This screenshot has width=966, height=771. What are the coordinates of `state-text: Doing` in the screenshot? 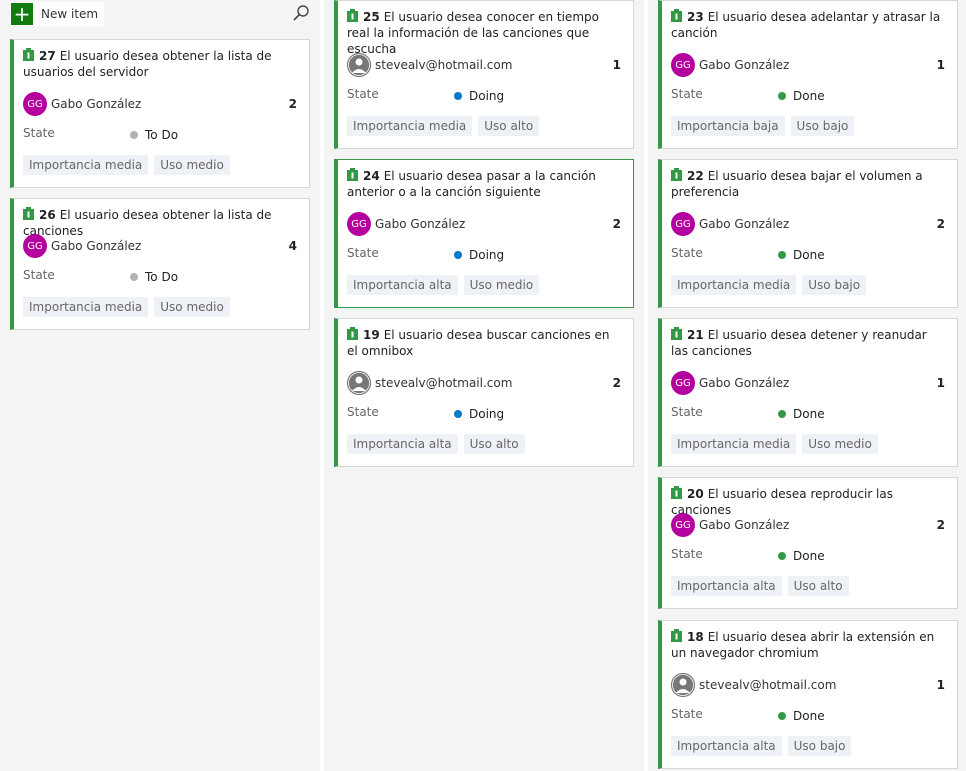 It's located at (487, 96).